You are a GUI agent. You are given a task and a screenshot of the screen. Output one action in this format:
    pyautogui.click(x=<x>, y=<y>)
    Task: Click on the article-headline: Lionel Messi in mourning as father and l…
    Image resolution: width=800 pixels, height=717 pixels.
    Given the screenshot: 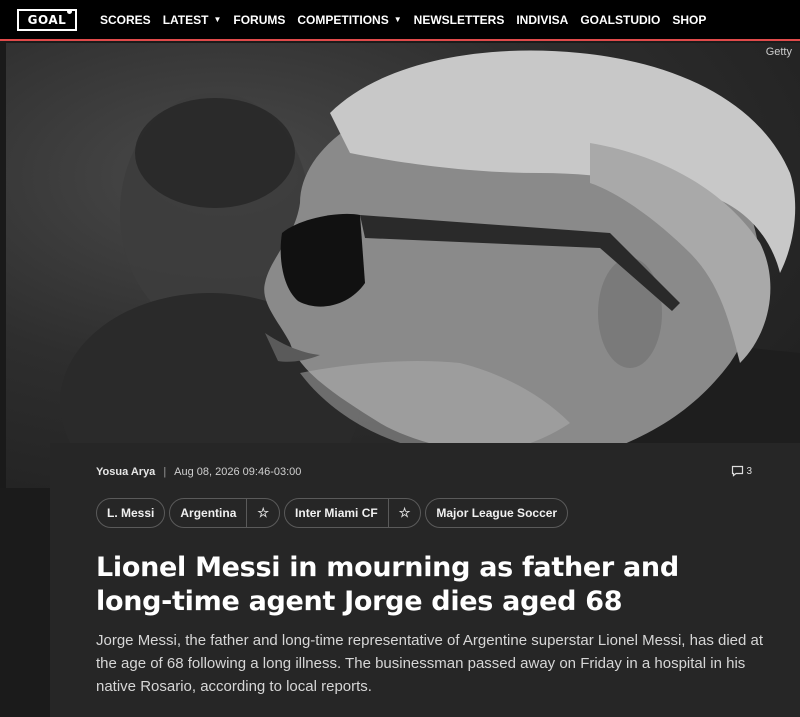 What is the action you would take?
    pyautogui.click(x=387, y=584)
    